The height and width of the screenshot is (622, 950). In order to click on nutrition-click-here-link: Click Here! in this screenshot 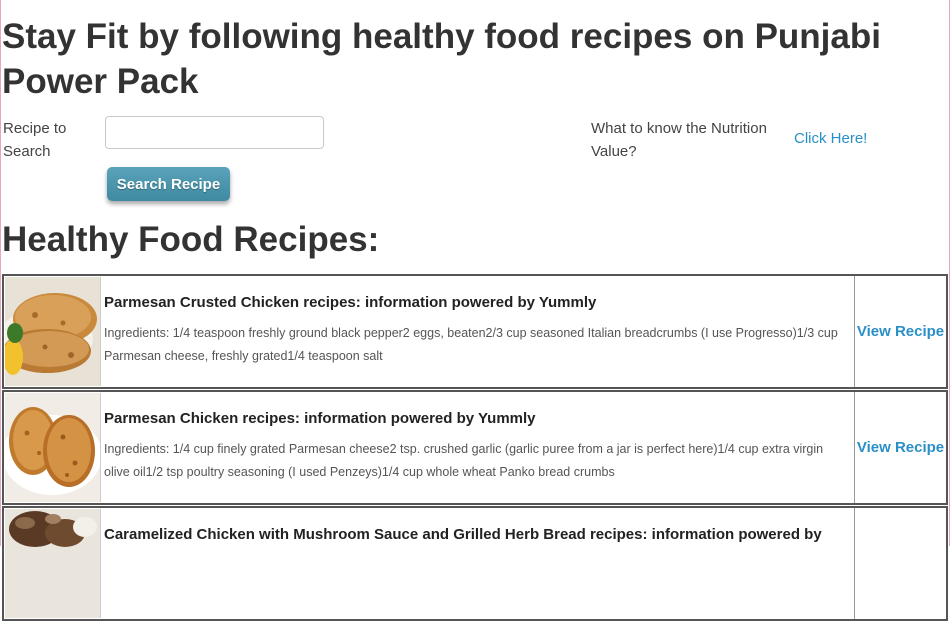, I will do `click(830, 138)`.